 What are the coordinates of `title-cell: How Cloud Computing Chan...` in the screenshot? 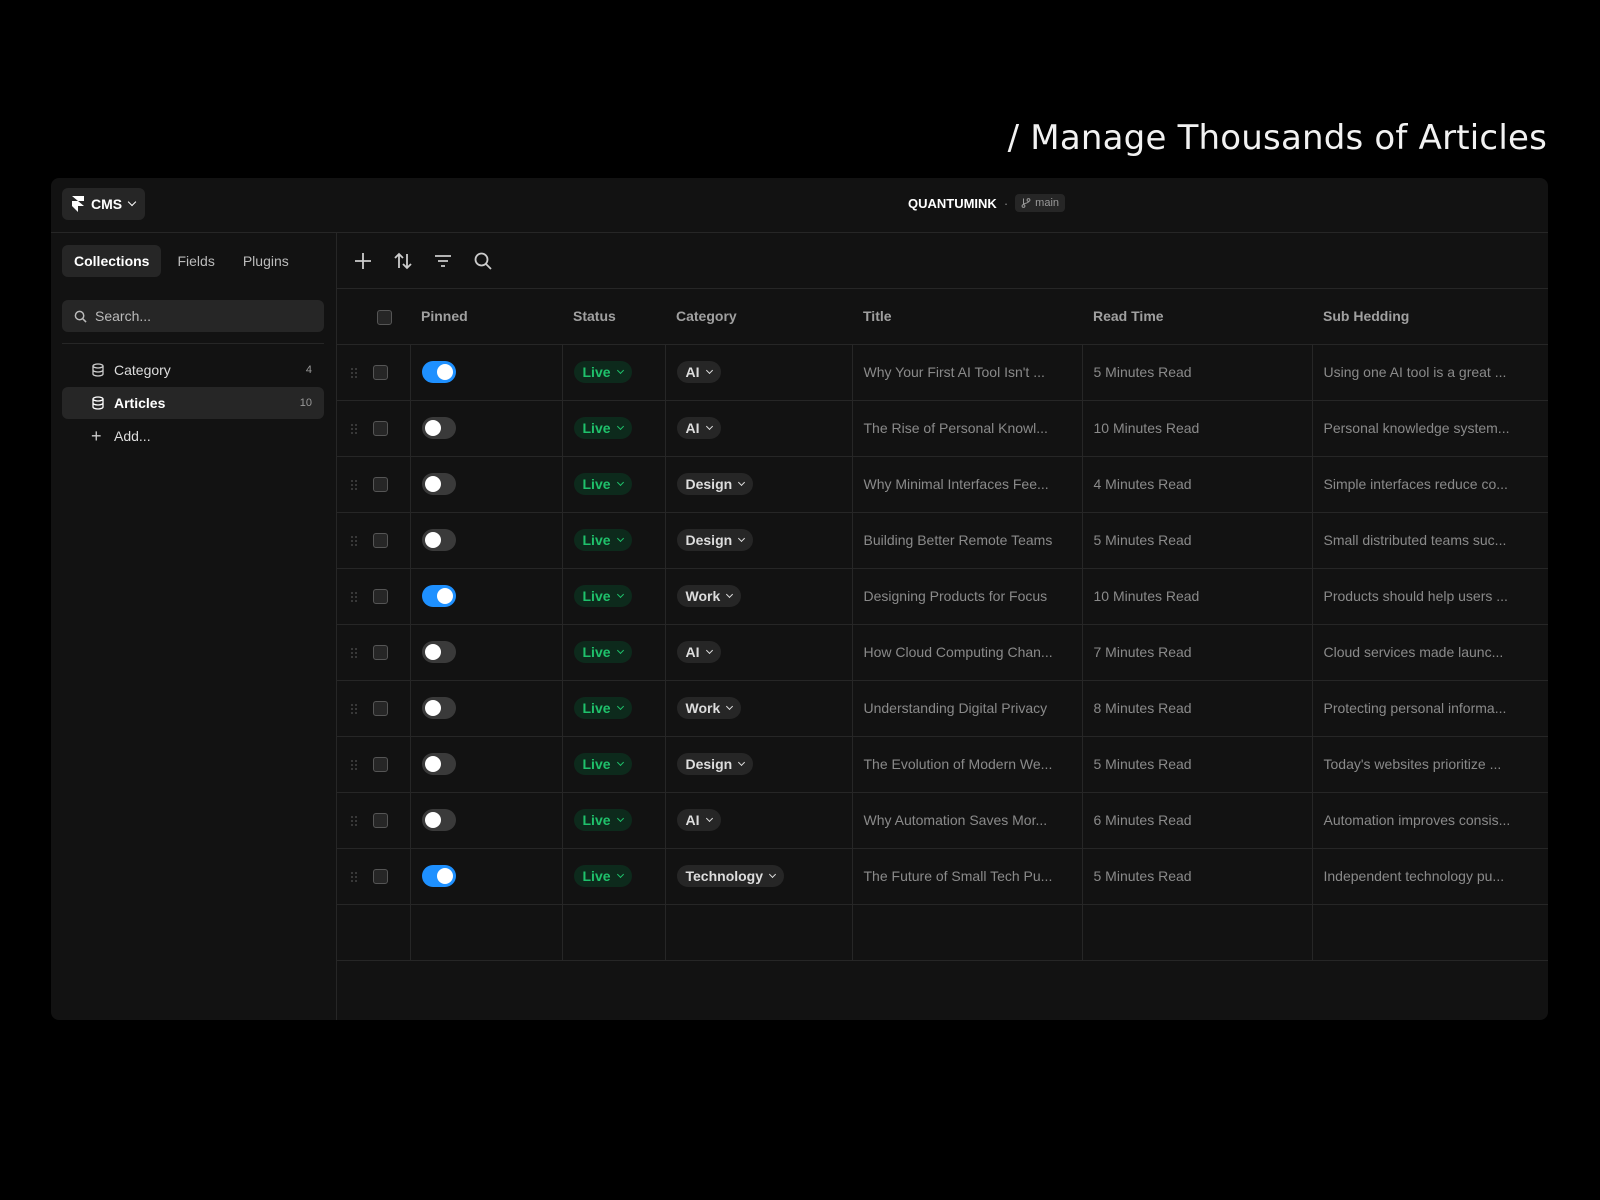 It's located at (967, 652).